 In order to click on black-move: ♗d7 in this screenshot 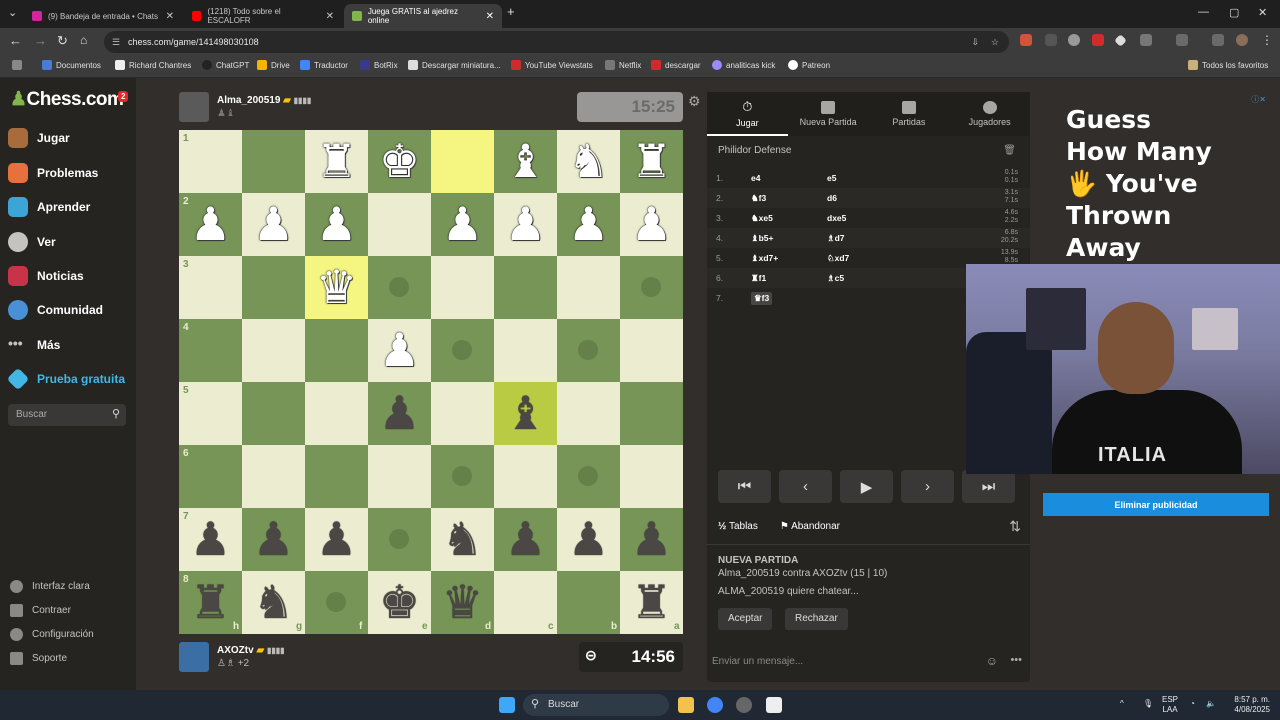, I will do `click(836, 238)`.